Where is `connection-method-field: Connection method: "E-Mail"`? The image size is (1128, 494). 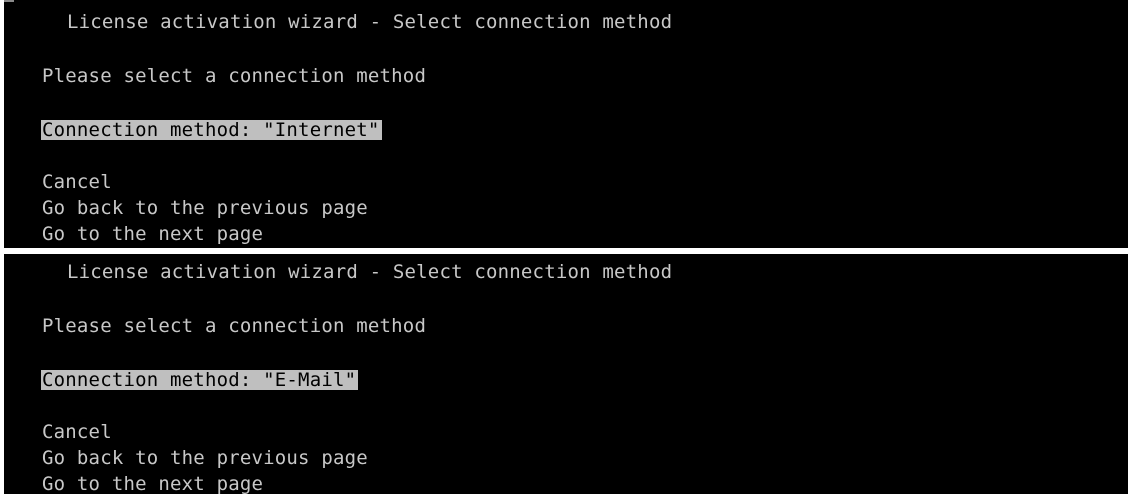
connection-method-field: Connection method: "E-Mail" is located at coordinates (200, 380).